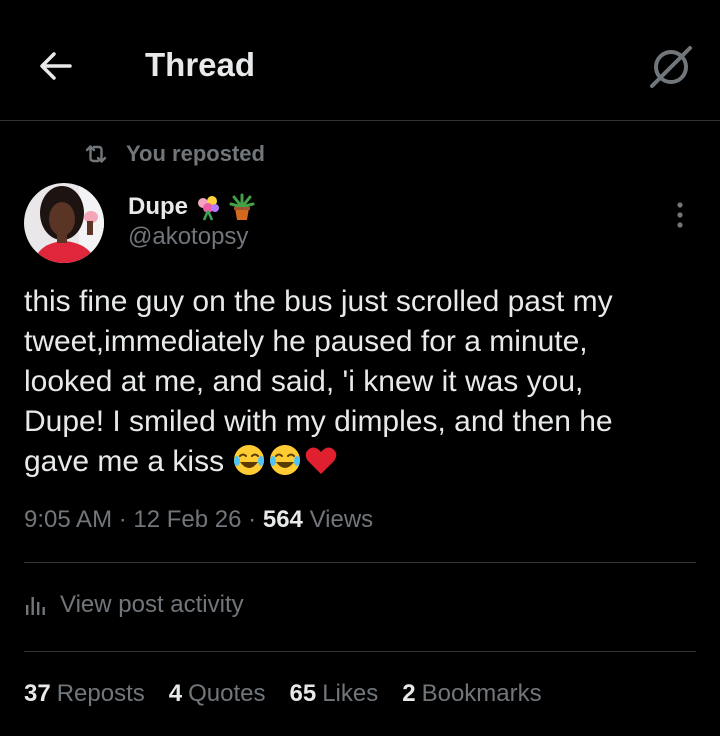  What do you see at coordinates (158, 206) in the screenshot?
I see `author-name: Dupe` at bounding box center [158, 206].